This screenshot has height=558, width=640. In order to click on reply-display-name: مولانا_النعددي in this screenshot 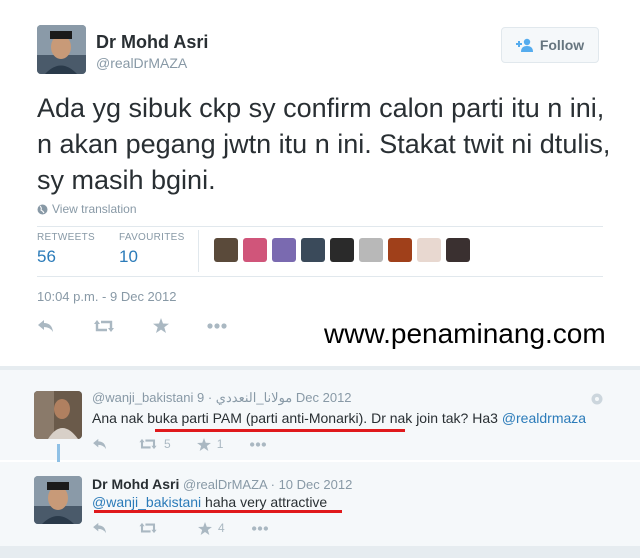, I will do `click(254, 397)`.